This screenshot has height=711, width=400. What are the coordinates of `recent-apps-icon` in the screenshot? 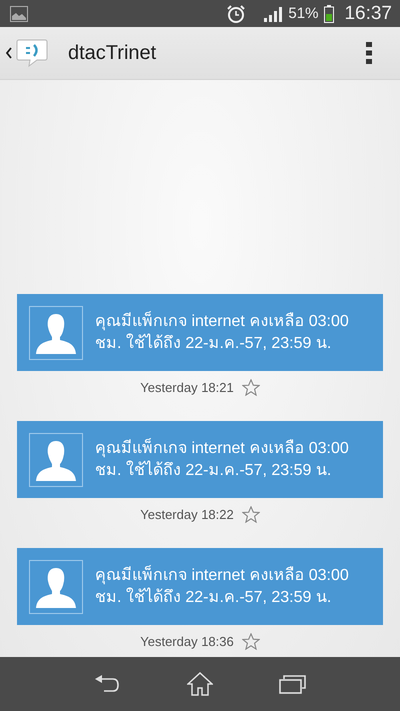 It's located at (293, 684).